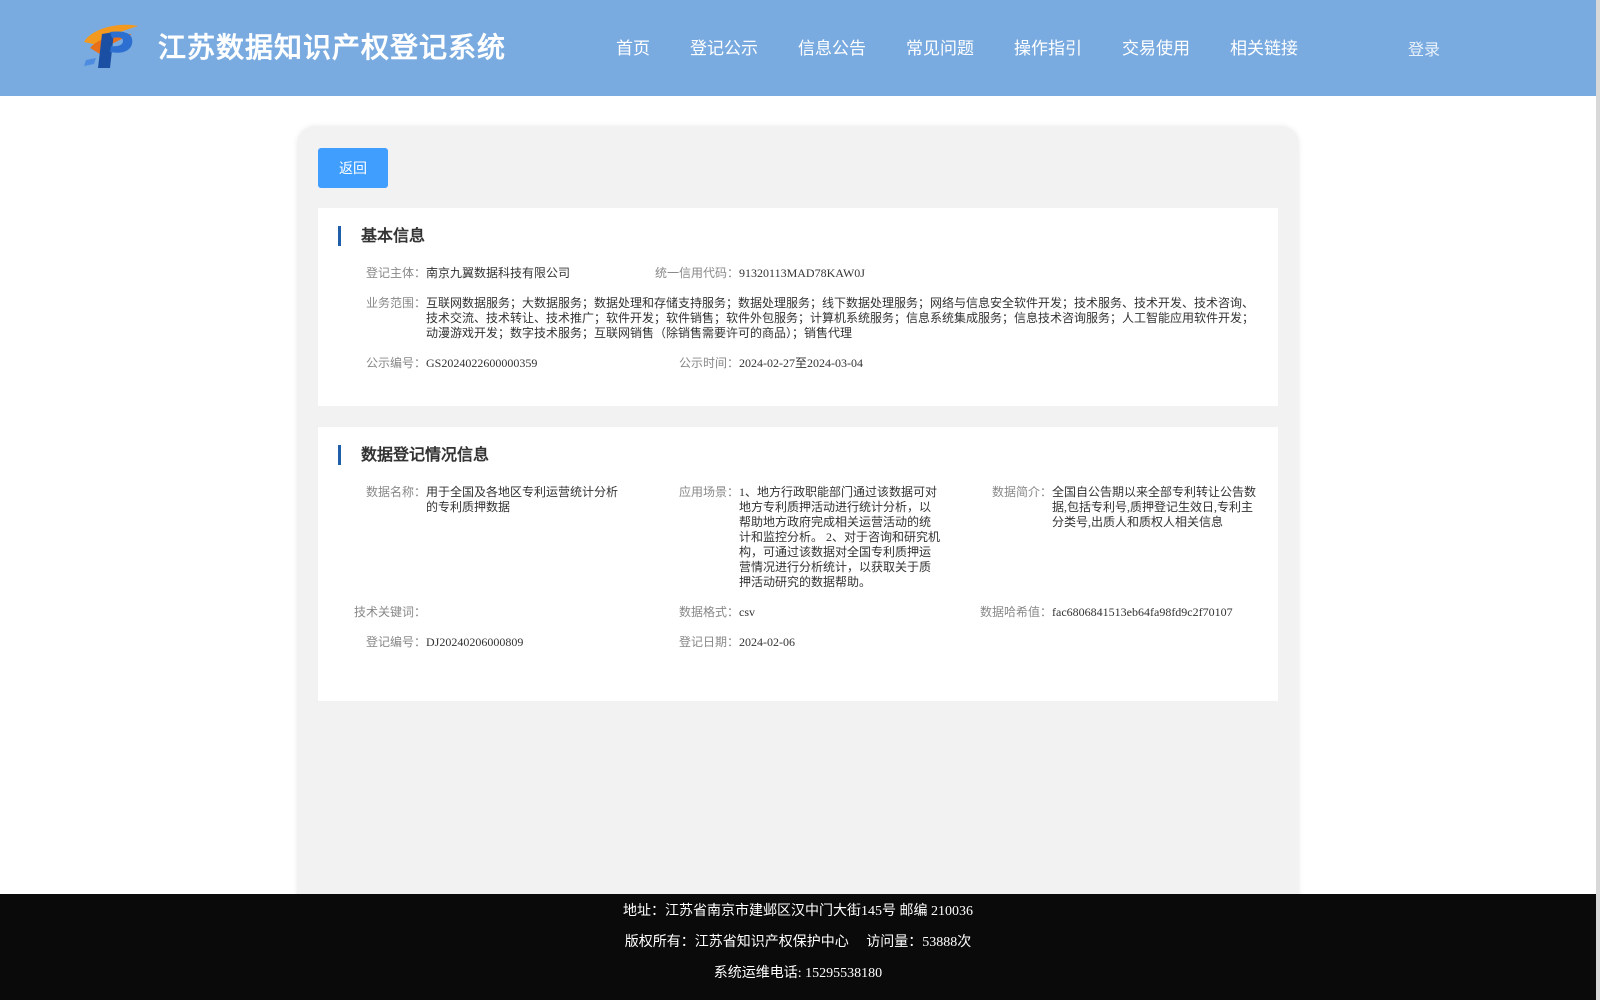 Image resolution: width=1600 pixels, height=1000 pixels. What do you see at coordinates (709, 363) in the screenshot?
I see `publicity-time-label: 公示时间：` at bounding box center [709, 363].